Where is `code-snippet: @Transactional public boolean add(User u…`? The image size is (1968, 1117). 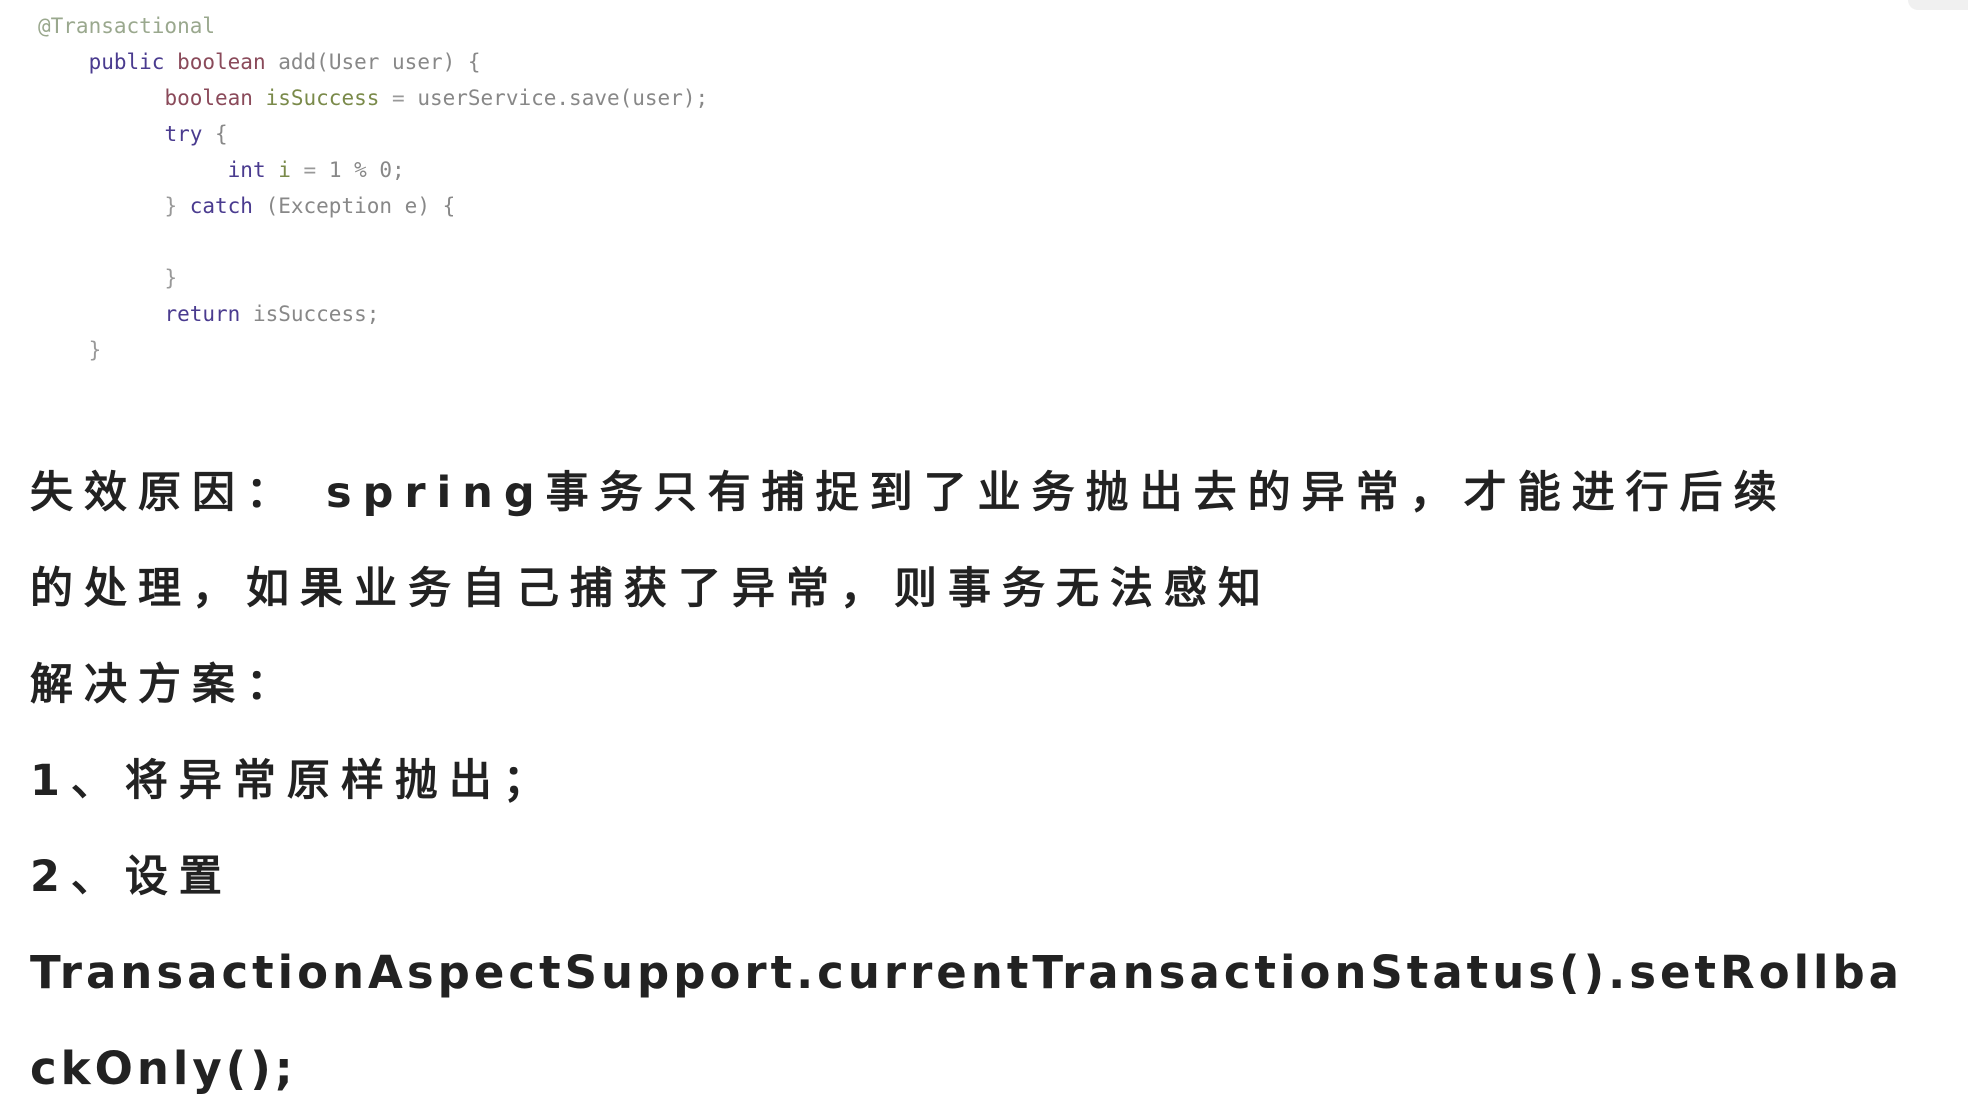 code-snippet: @Transactional public boolean add(User u… is located at coordinates (373, 188).